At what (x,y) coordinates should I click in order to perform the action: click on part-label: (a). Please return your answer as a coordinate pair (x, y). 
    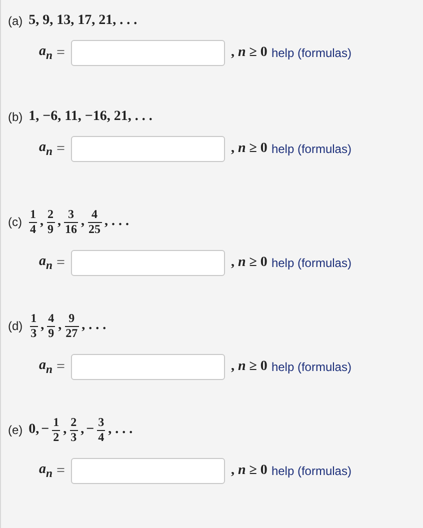
    Looking at the image, I should click on (15, 21).